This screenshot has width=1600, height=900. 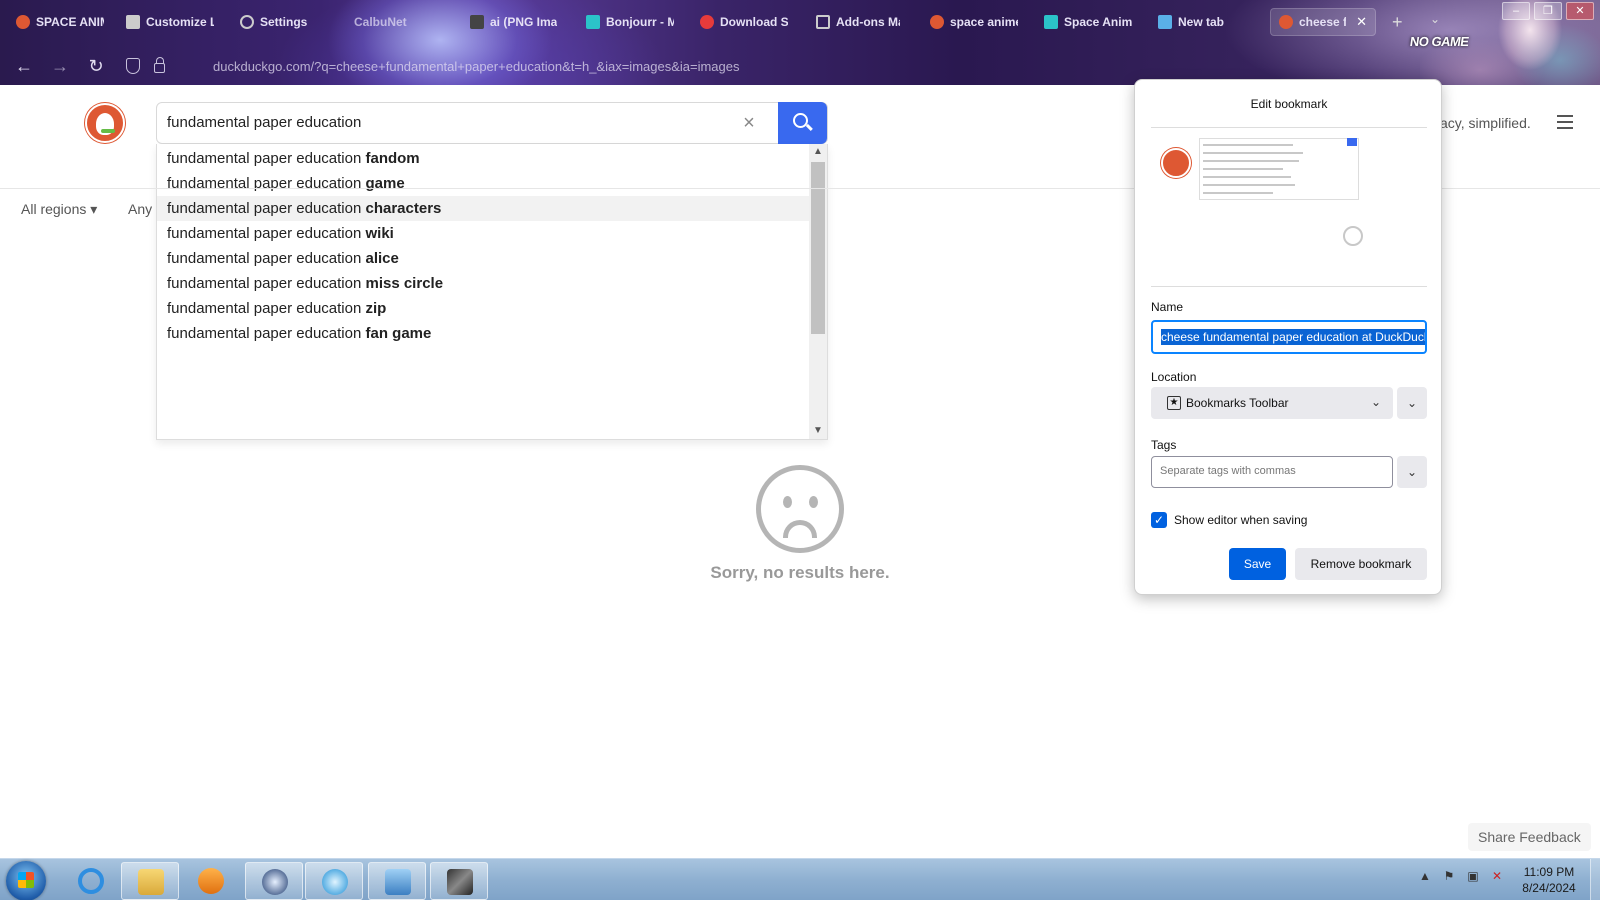 What do you see at coordinates (150, 881) in the screenshot?
I see `file-explorer-icon` at bounding box center [150, 881].